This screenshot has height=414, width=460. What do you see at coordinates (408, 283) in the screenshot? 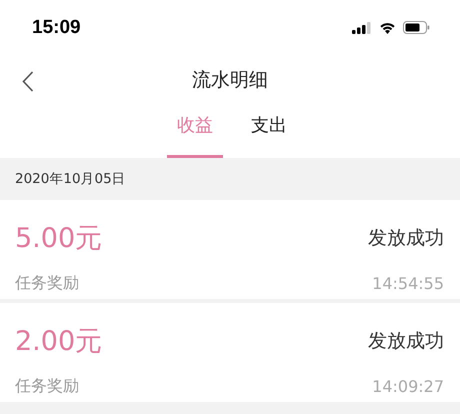
I see `time-text: 14:54:55` at bounding box center [408, 283].